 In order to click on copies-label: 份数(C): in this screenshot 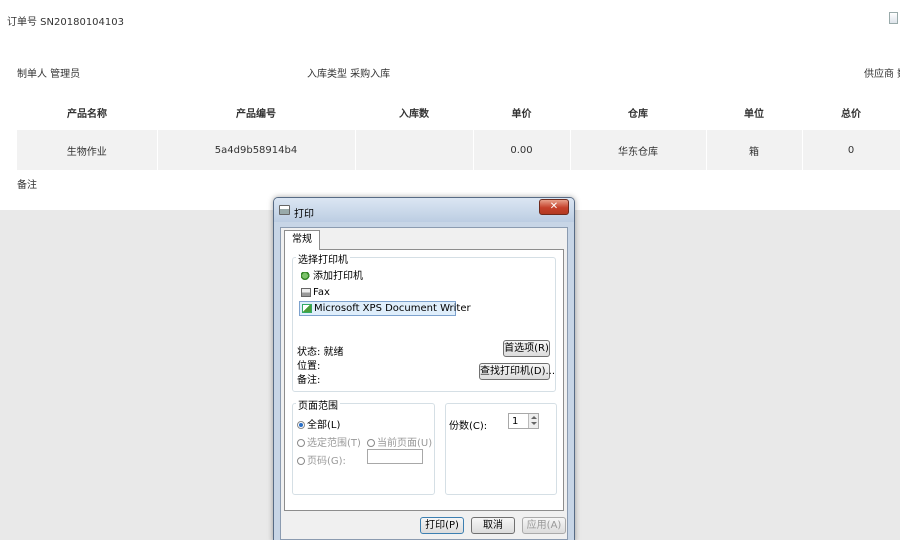, I will do `click(468, 426)`.